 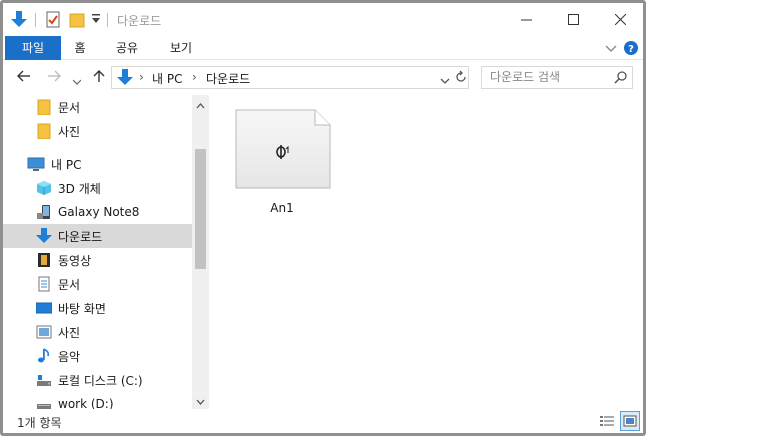 I want to click on close-icon, so click(x=620, y=19).